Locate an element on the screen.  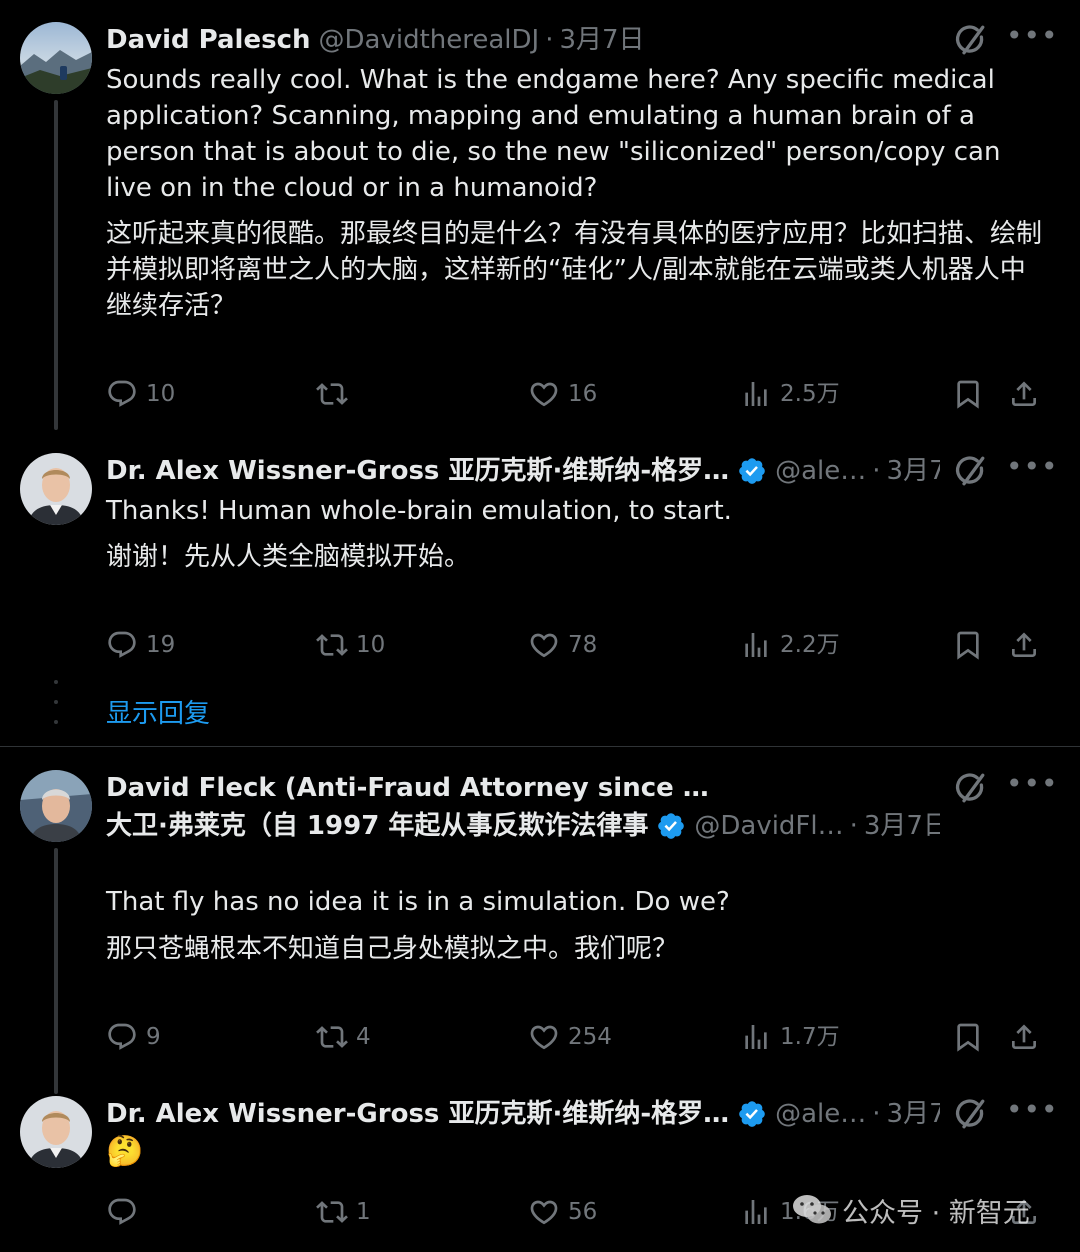
author-handle: @DavidtherealDJ is located at coordinates (429, 40).